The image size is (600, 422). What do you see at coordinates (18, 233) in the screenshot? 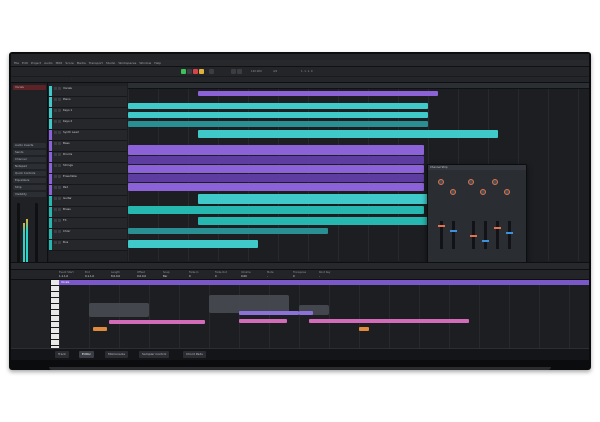
I see `volume-fader` at bounding box center [18, 233].